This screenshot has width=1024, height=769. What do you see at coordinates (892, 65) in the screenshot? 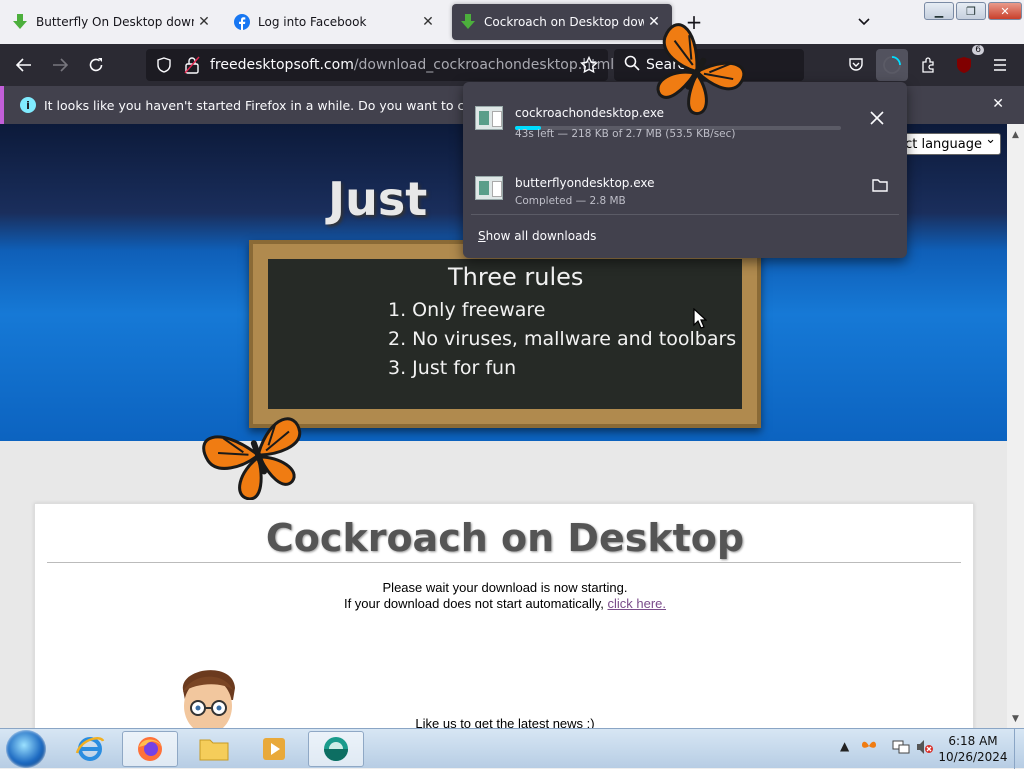
I see `downloads-button` at bounding box center [892, 65].